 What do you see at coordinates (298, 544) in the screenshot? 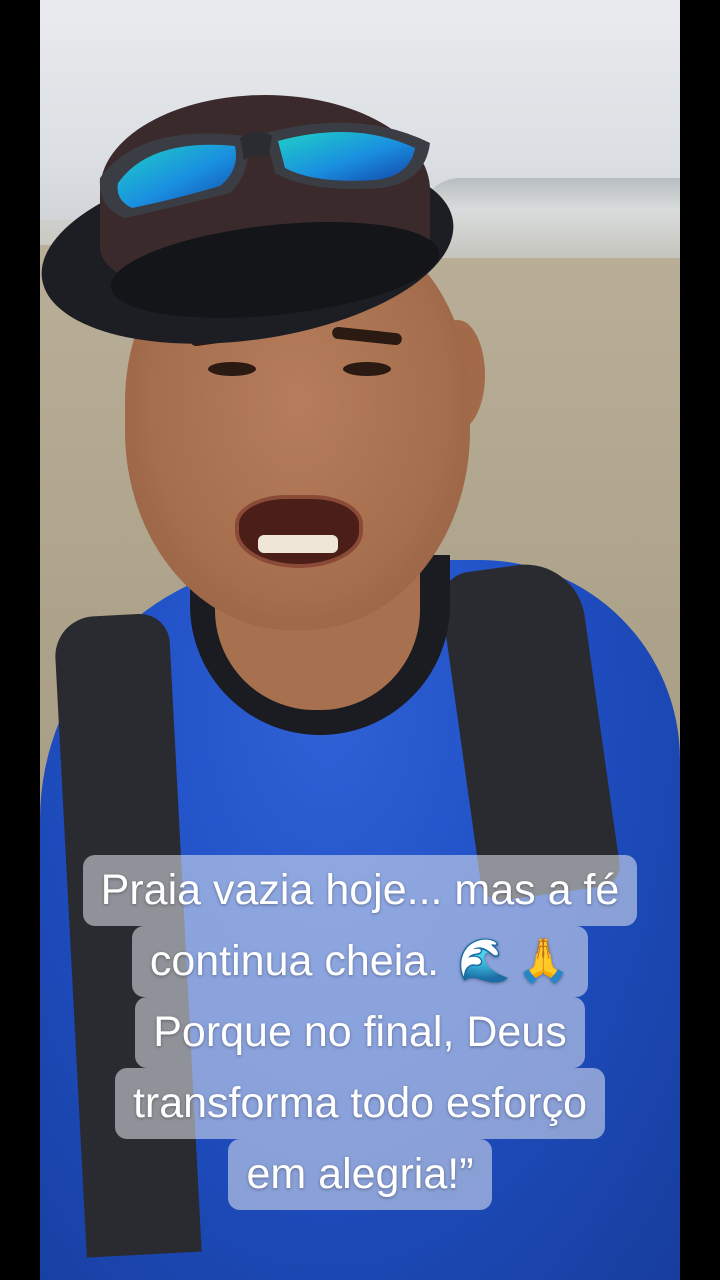
I see `teeth` at bounding box center [298, 544].